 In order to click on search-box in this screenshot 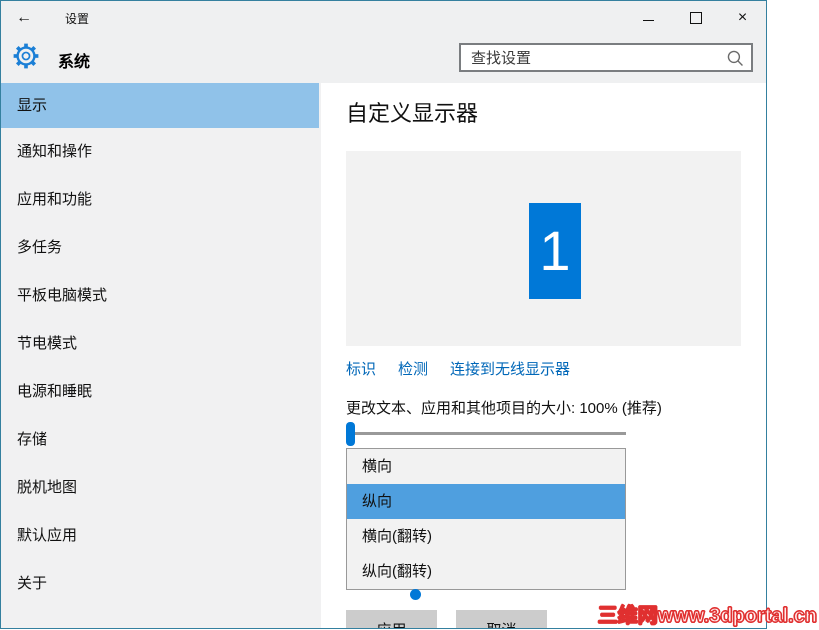, I will do `click(606, 57)`.